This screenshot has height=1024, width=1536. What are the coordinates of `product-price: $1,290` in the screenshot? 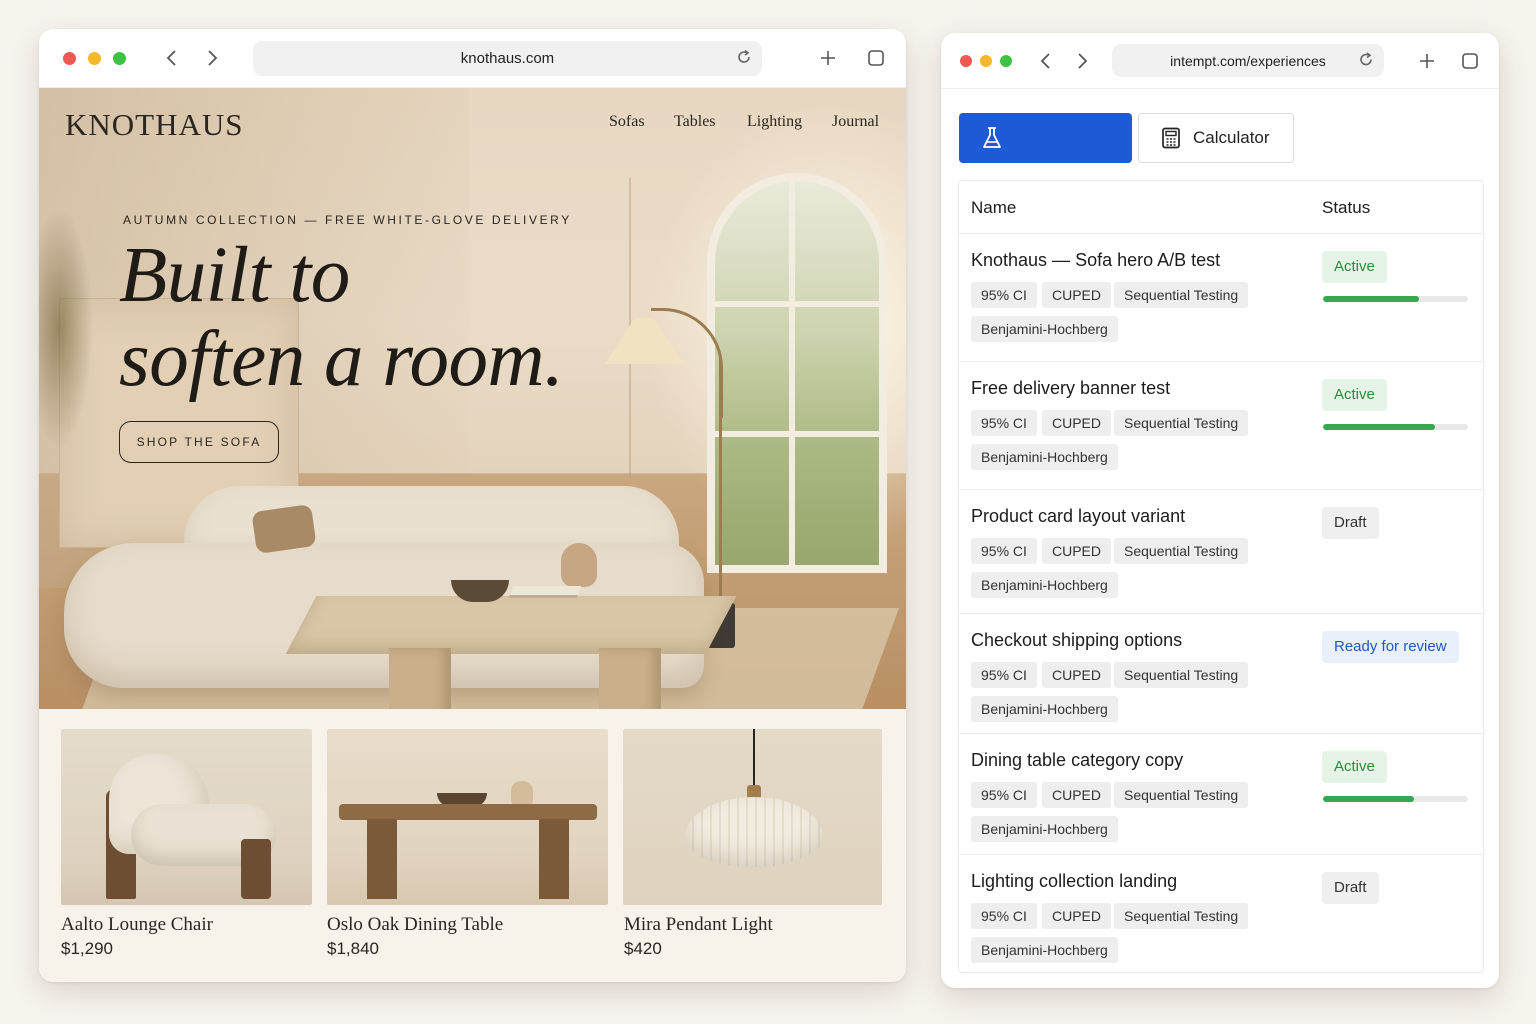 It's located at (87, 948).